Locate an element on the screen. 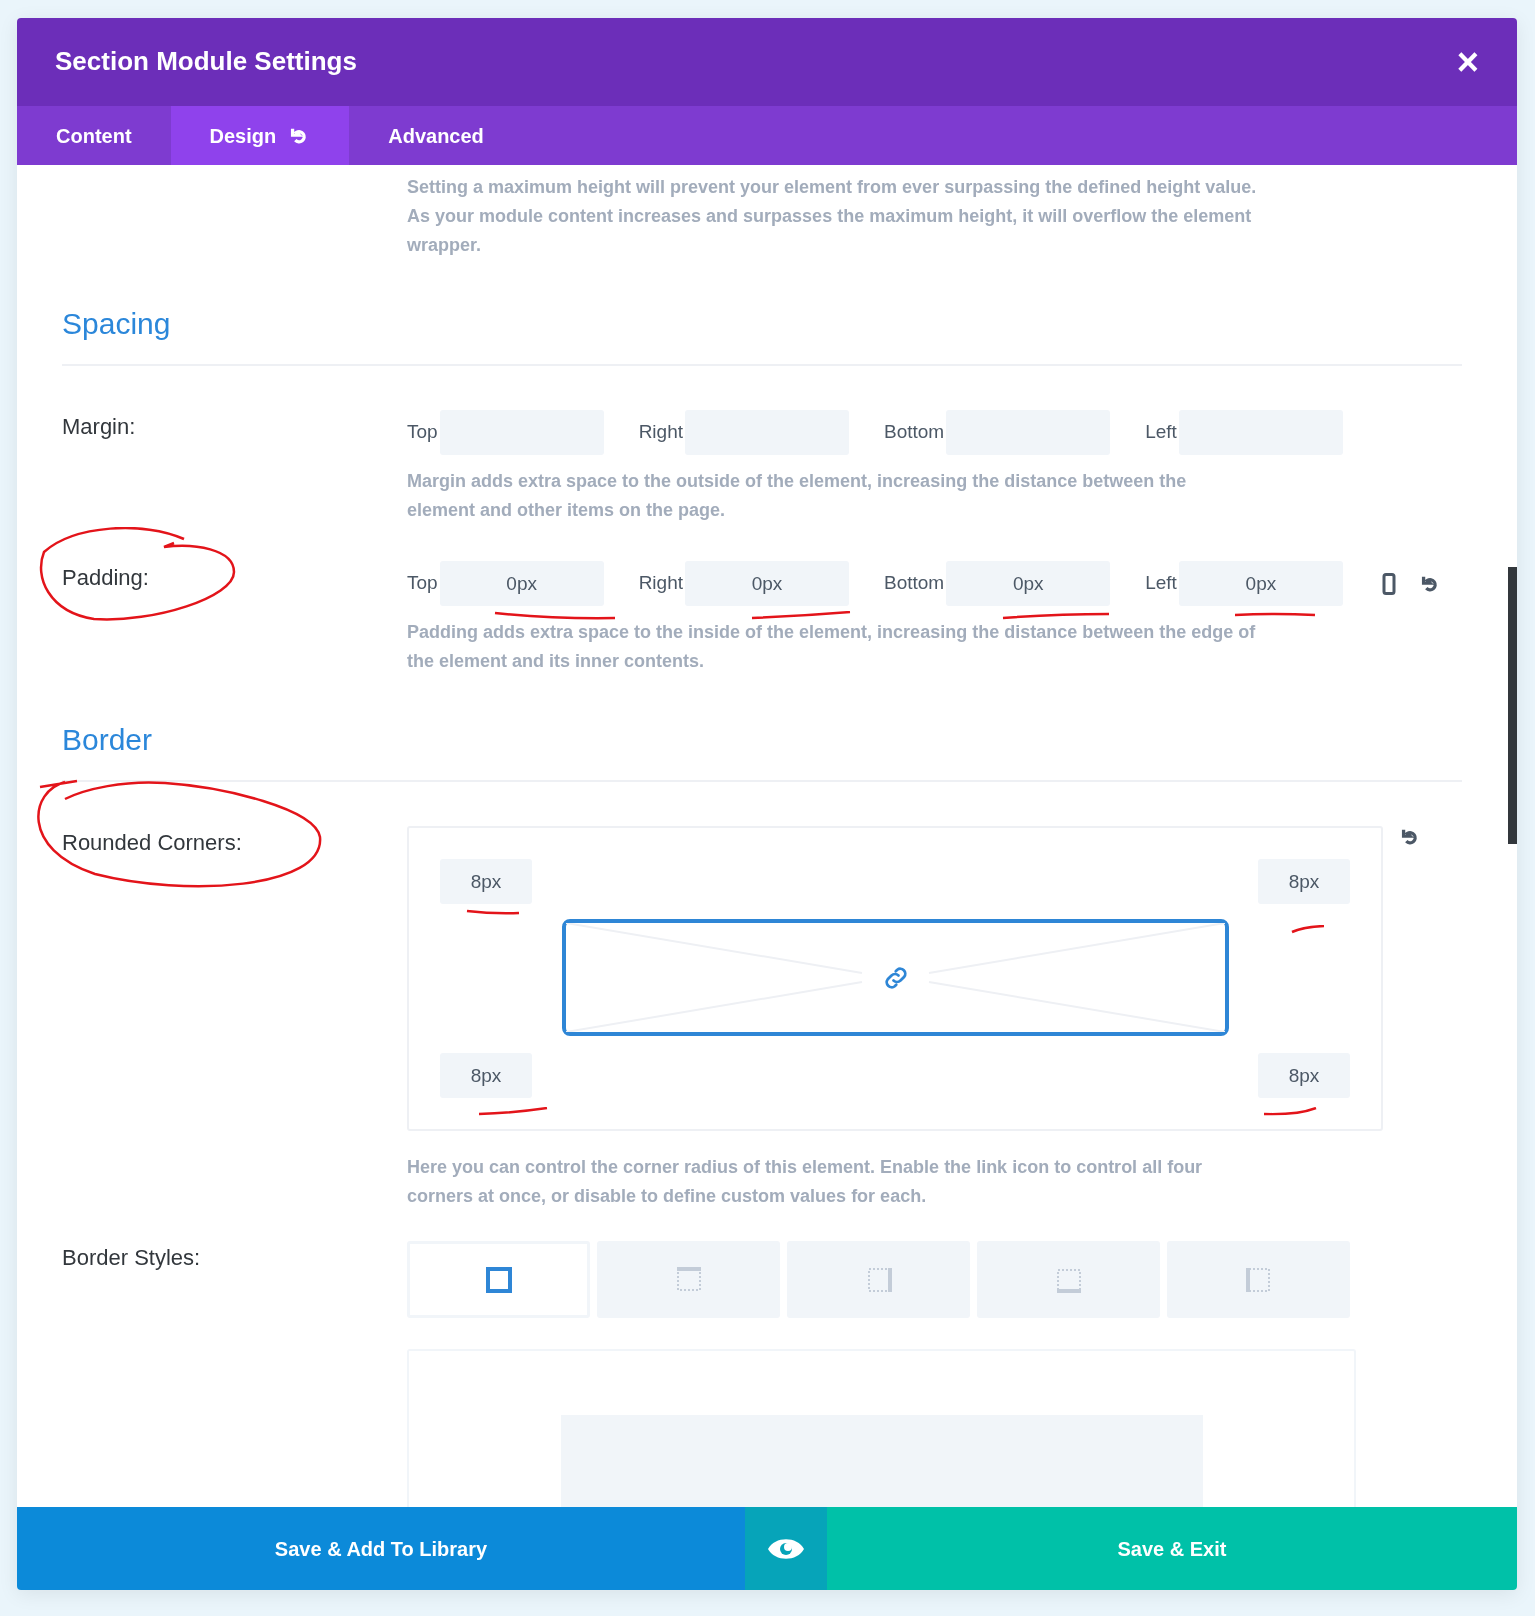 This screenshot has height=1616, width=1535. setting-label: Padding: is located at coordinates (105, 577).